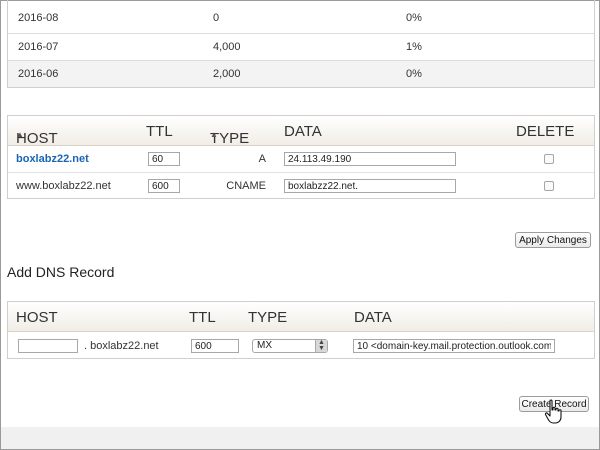  I want to click on record-type: CNAME, so click(246, 186).